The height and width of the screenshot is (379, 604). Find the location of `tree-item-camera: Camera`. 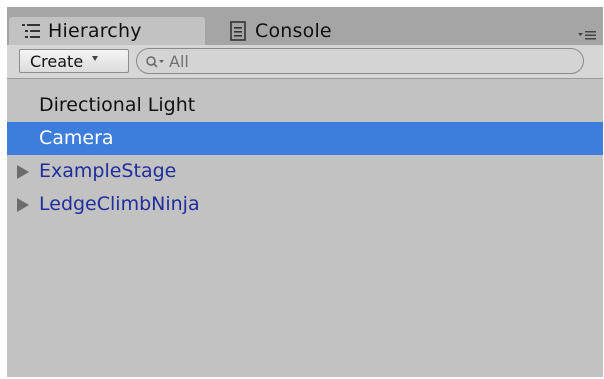

tree-item-camera: Camera is located at coordinates (305, 138).